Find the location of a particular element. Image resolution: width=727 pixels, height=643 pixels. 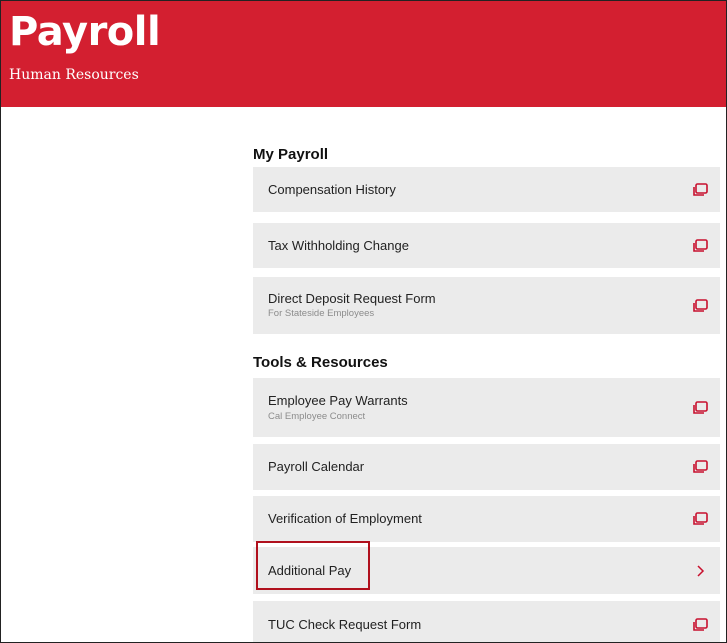

link-payroll-calendar: Payroll Calendar is located at coordinates (486, 467).